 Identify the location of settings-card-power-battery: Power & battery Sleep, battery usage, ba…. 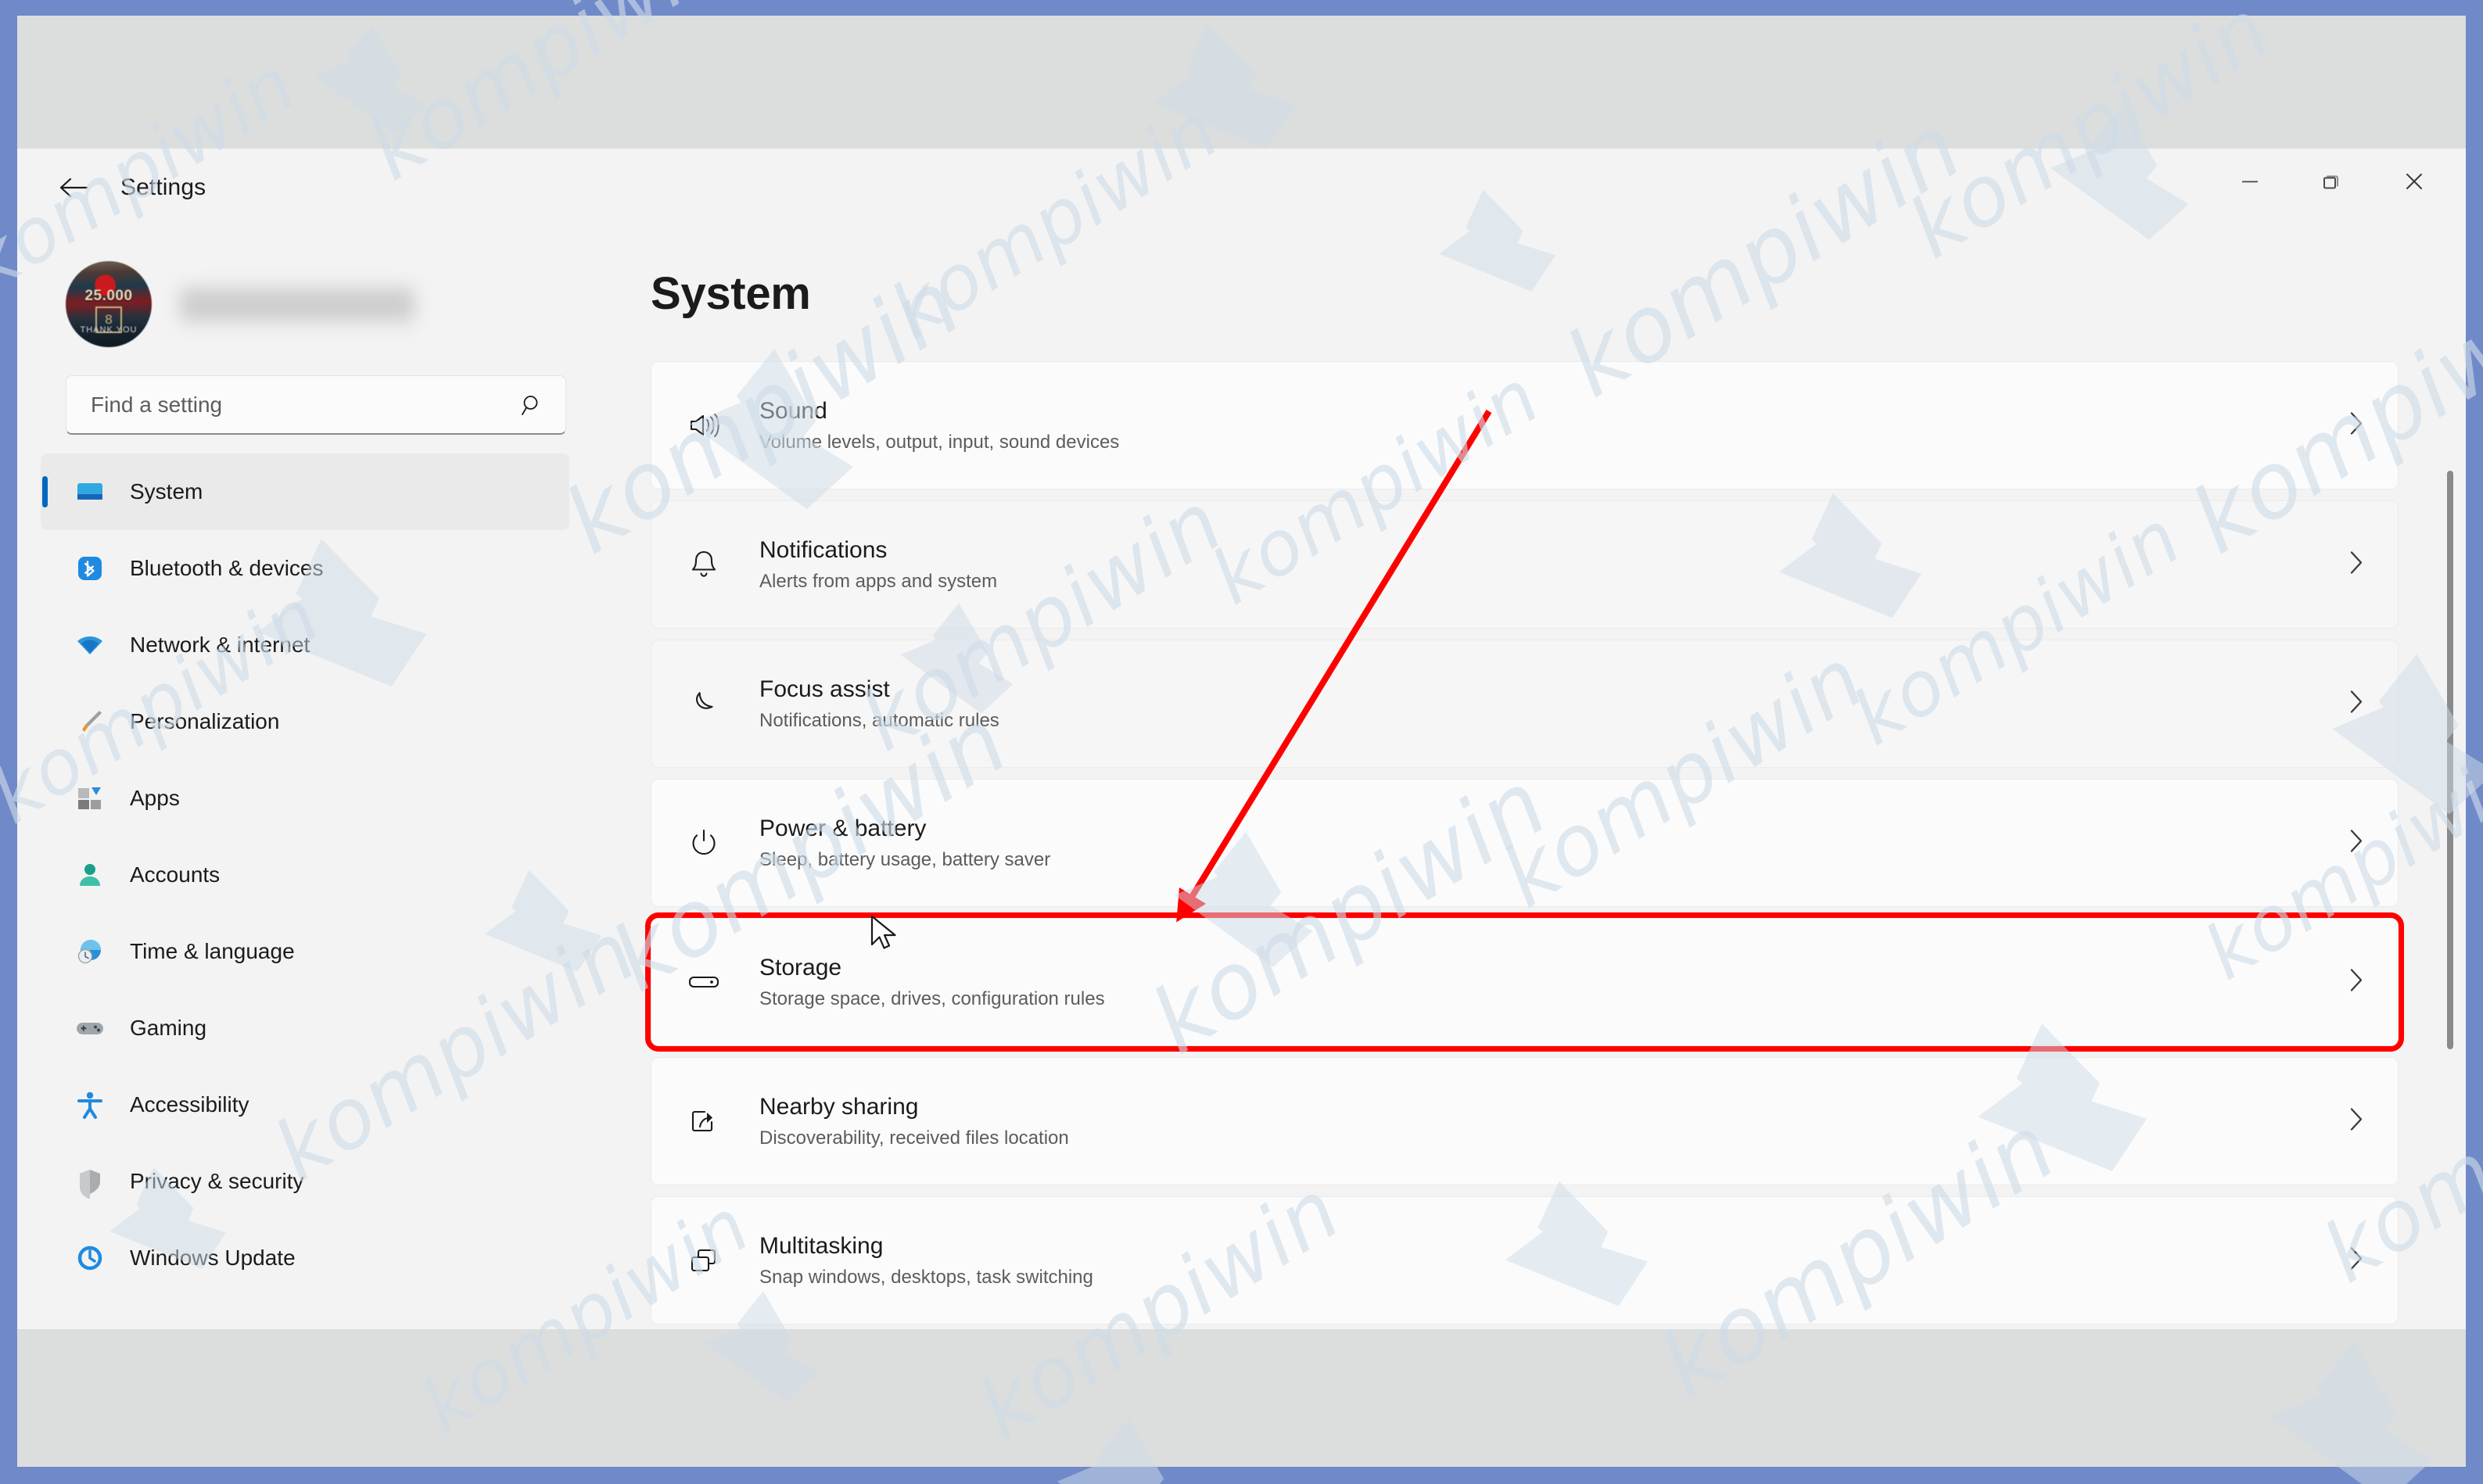
(1525, 843).